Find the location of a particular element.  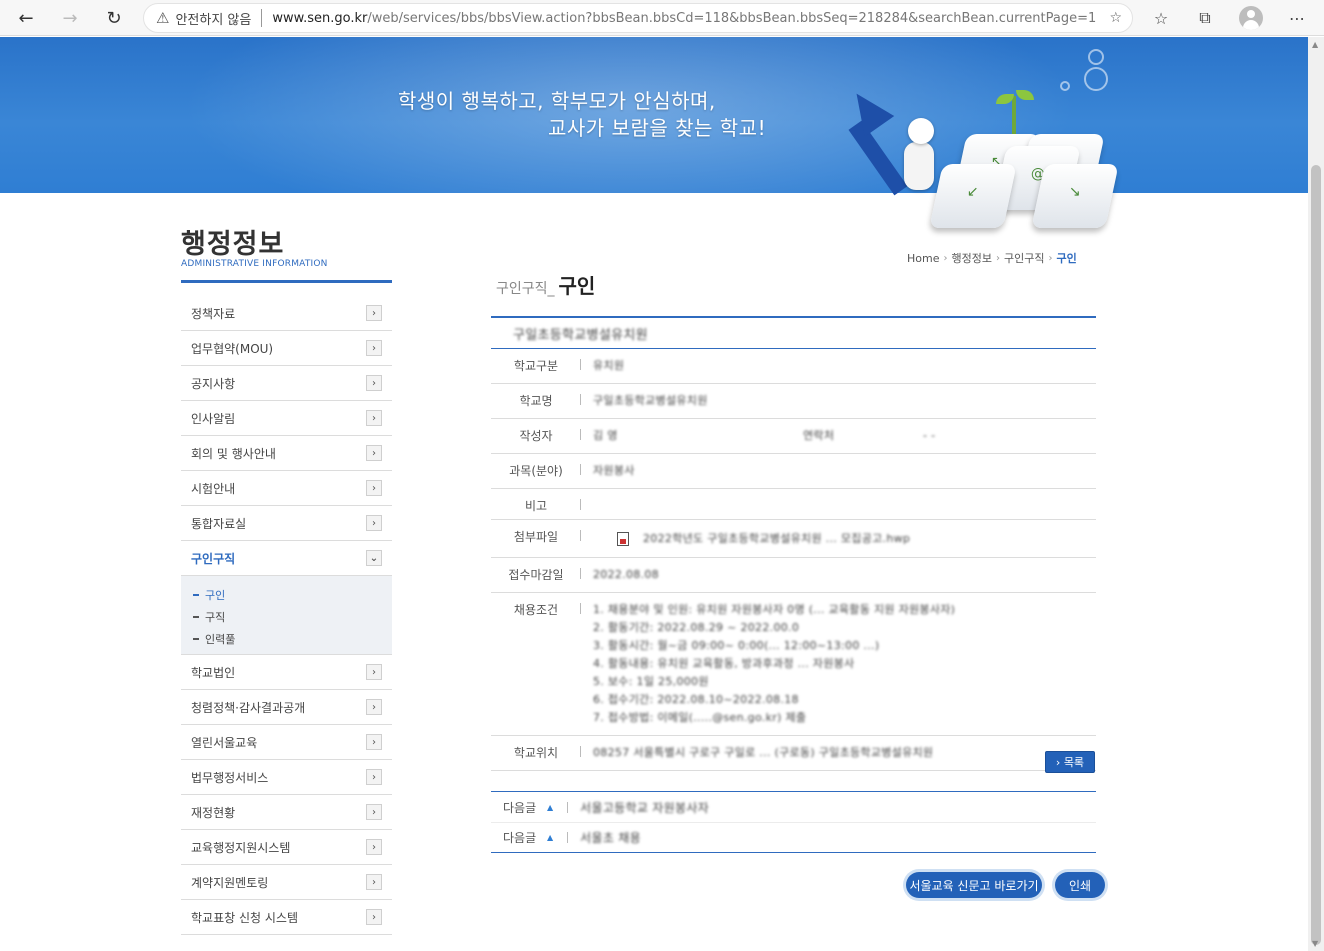

row-label: 학교명 is located at coordinates (536, 401).